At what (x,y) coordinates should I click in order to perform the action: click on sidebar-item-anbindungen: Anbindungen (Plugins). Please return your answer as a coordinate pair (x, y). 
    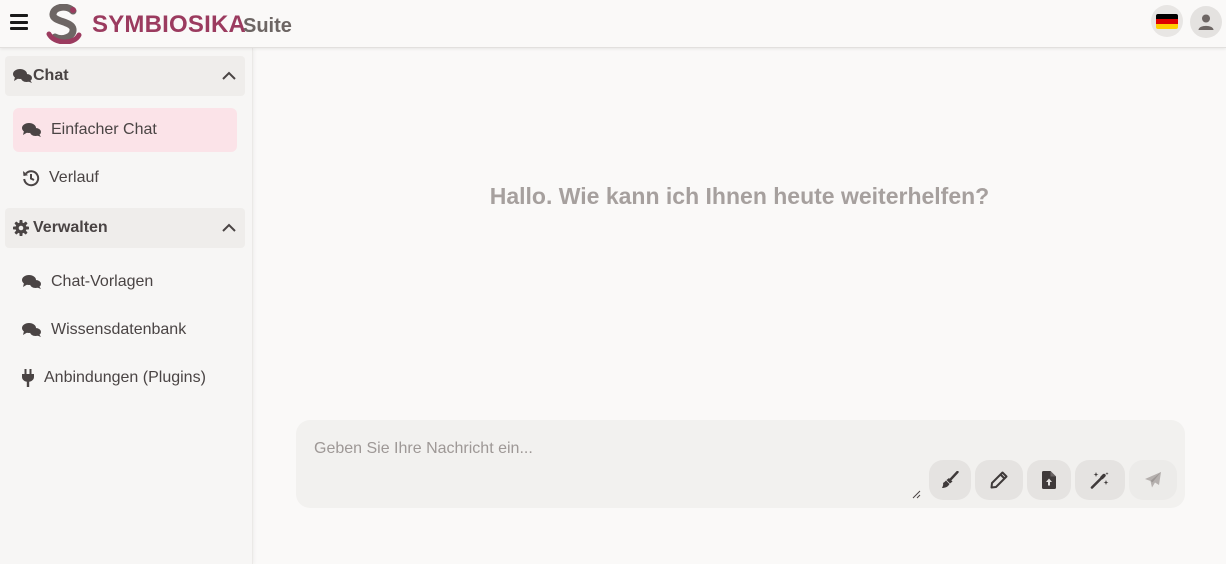
    Looking at the image, I should click on (125, 378).